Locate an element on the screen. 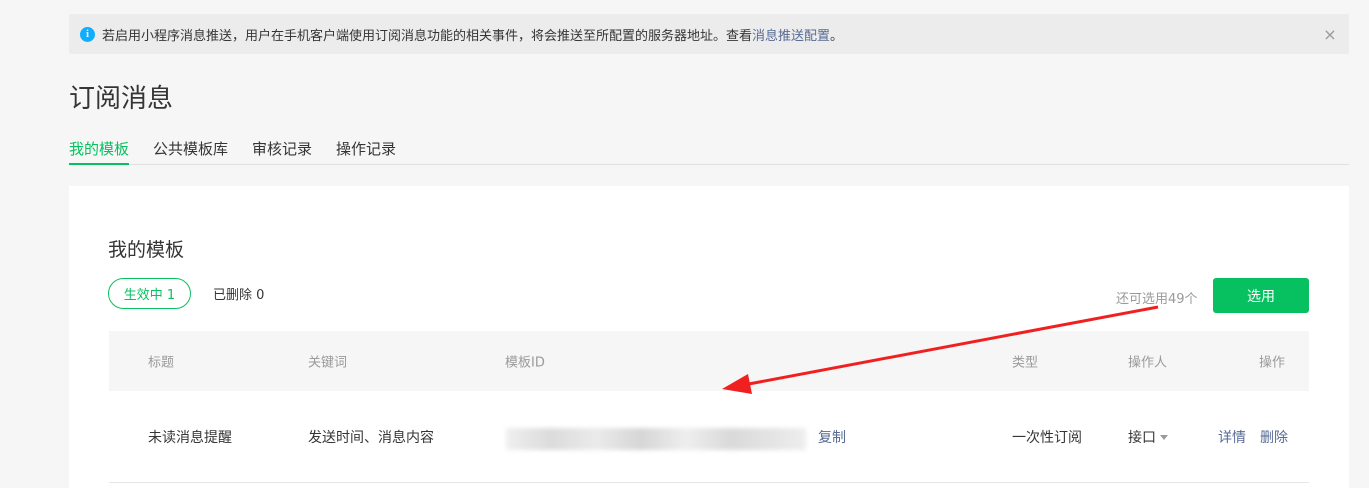 The width and height of the screenshot is (1369, 488). page-title: 订阅消息 is located at coordinates (121, 99).